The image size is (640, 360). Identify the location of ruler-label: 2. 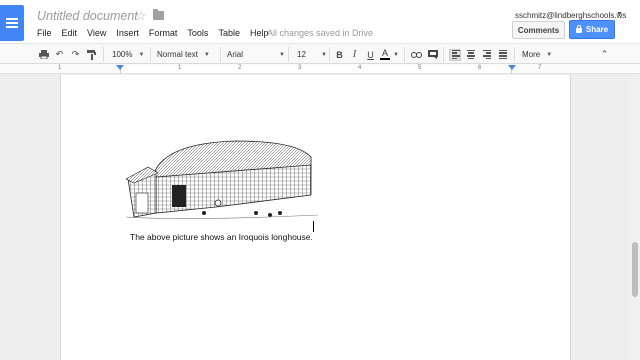
(240, 68).